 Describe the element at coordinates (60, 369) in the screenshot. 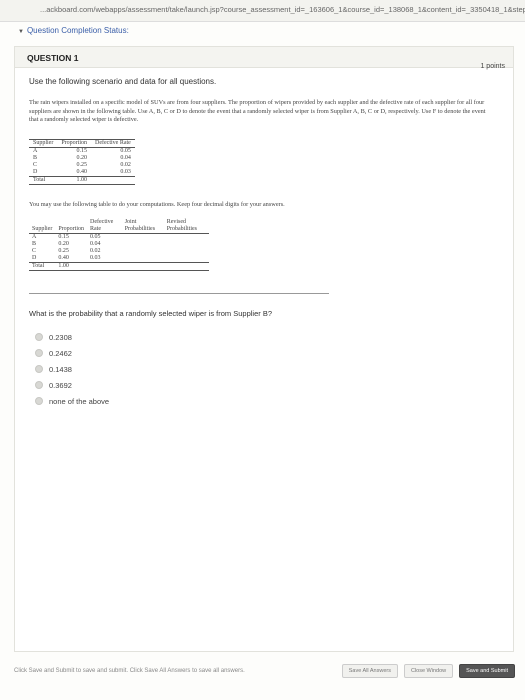

I see `option-label: 0.1438` at that location.